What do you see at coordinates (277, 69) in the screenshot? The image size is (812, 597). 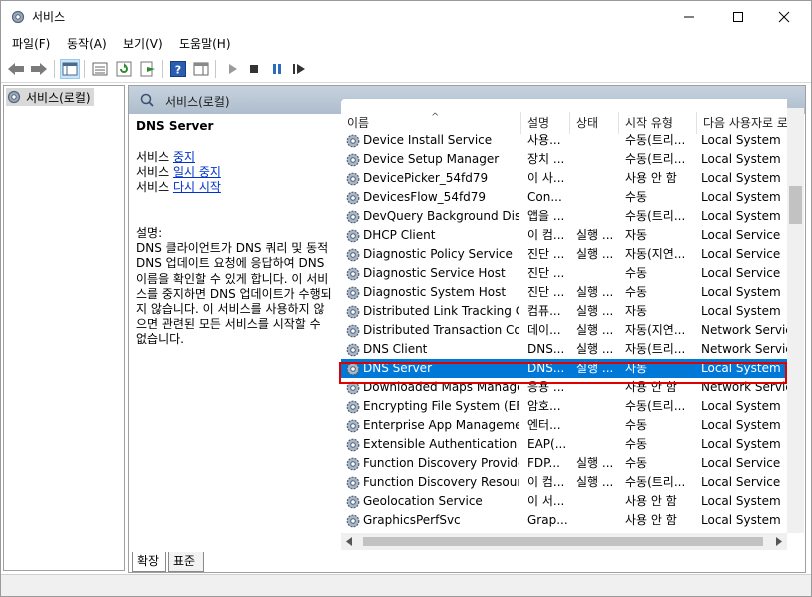 I see `pause-service-button` at bounding box center [277, 69].